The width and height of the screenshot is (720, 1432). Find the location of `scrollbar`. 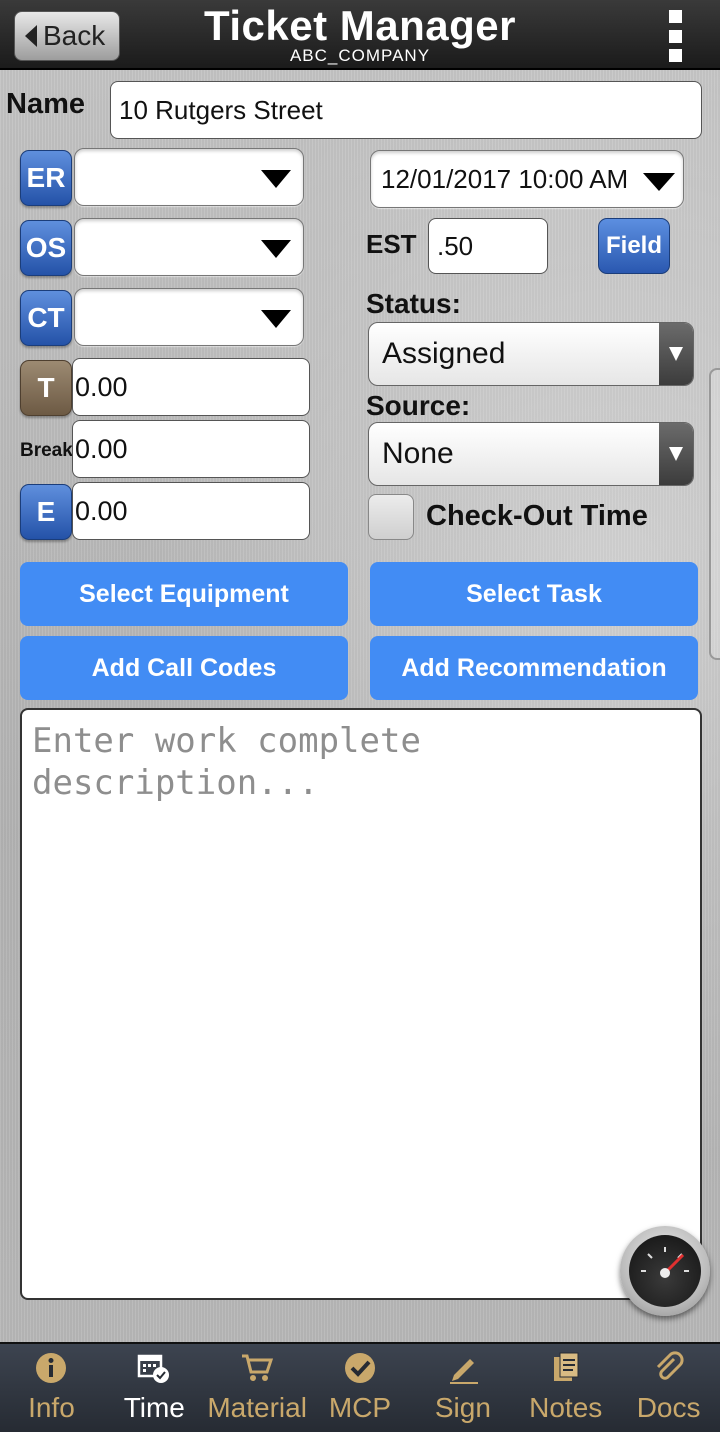

scrollbar is located at coordinates (714, 514).